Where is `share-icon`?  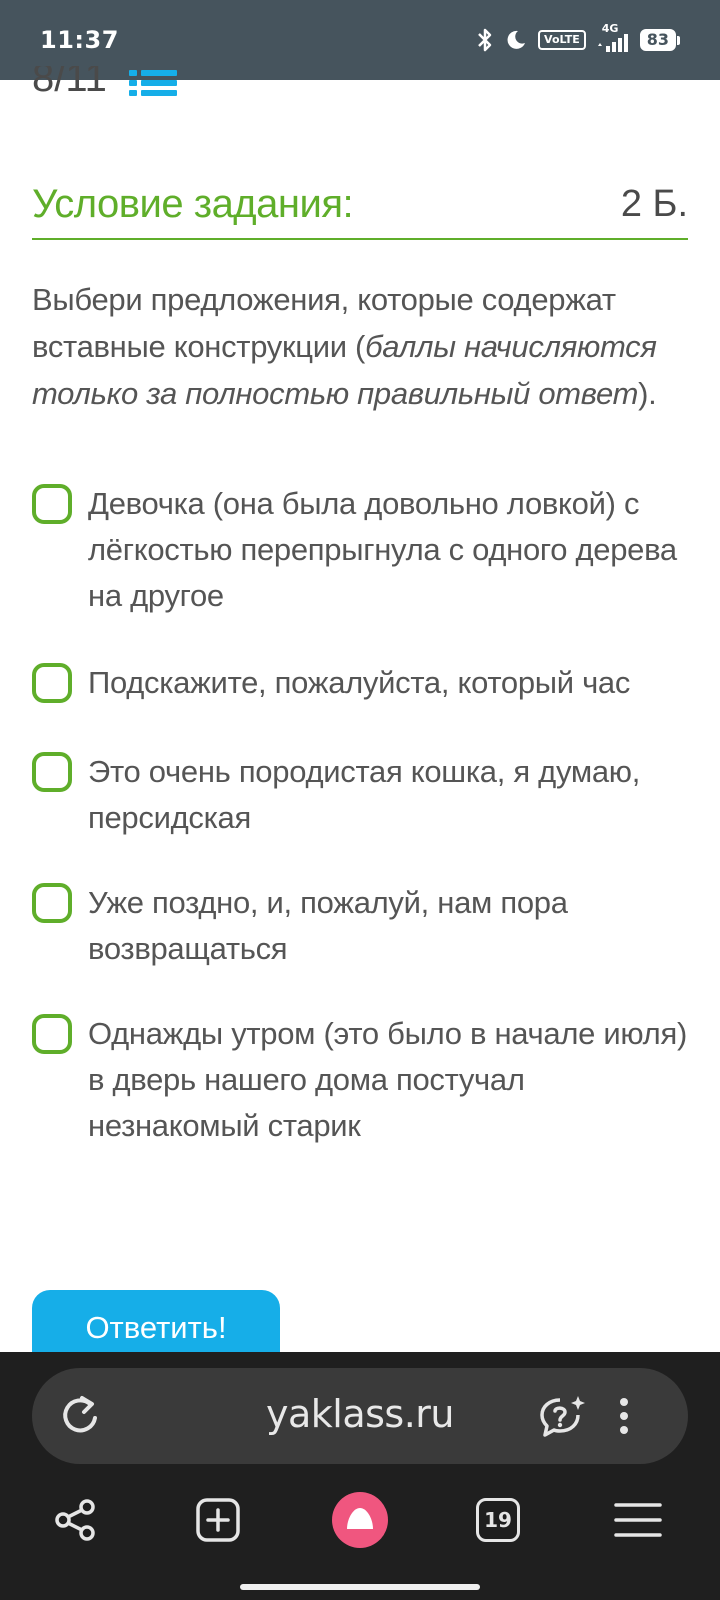
share-icon is located at coordinates (76, 1520).